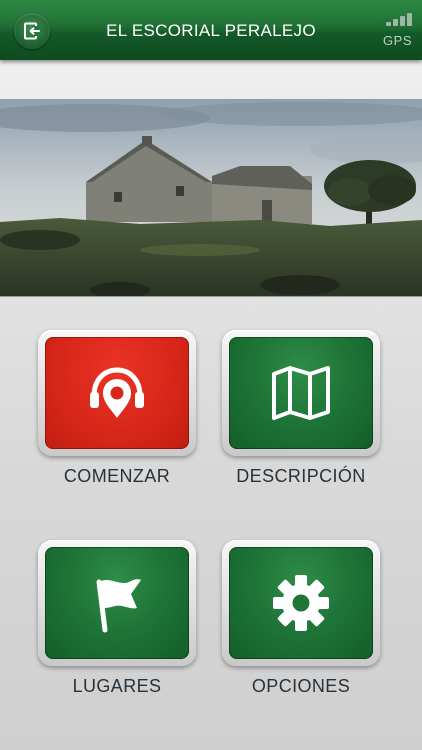  Describe the element at coordinates (301, 476) in the screenshot. I see `descripcion-label: DESCRIPCIÓN` at that location.